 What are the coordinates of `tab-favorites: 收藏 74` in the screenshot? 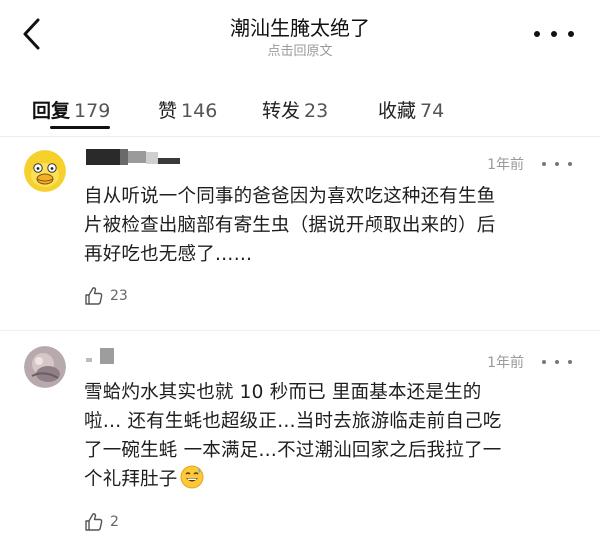 It's located at (411, 109).